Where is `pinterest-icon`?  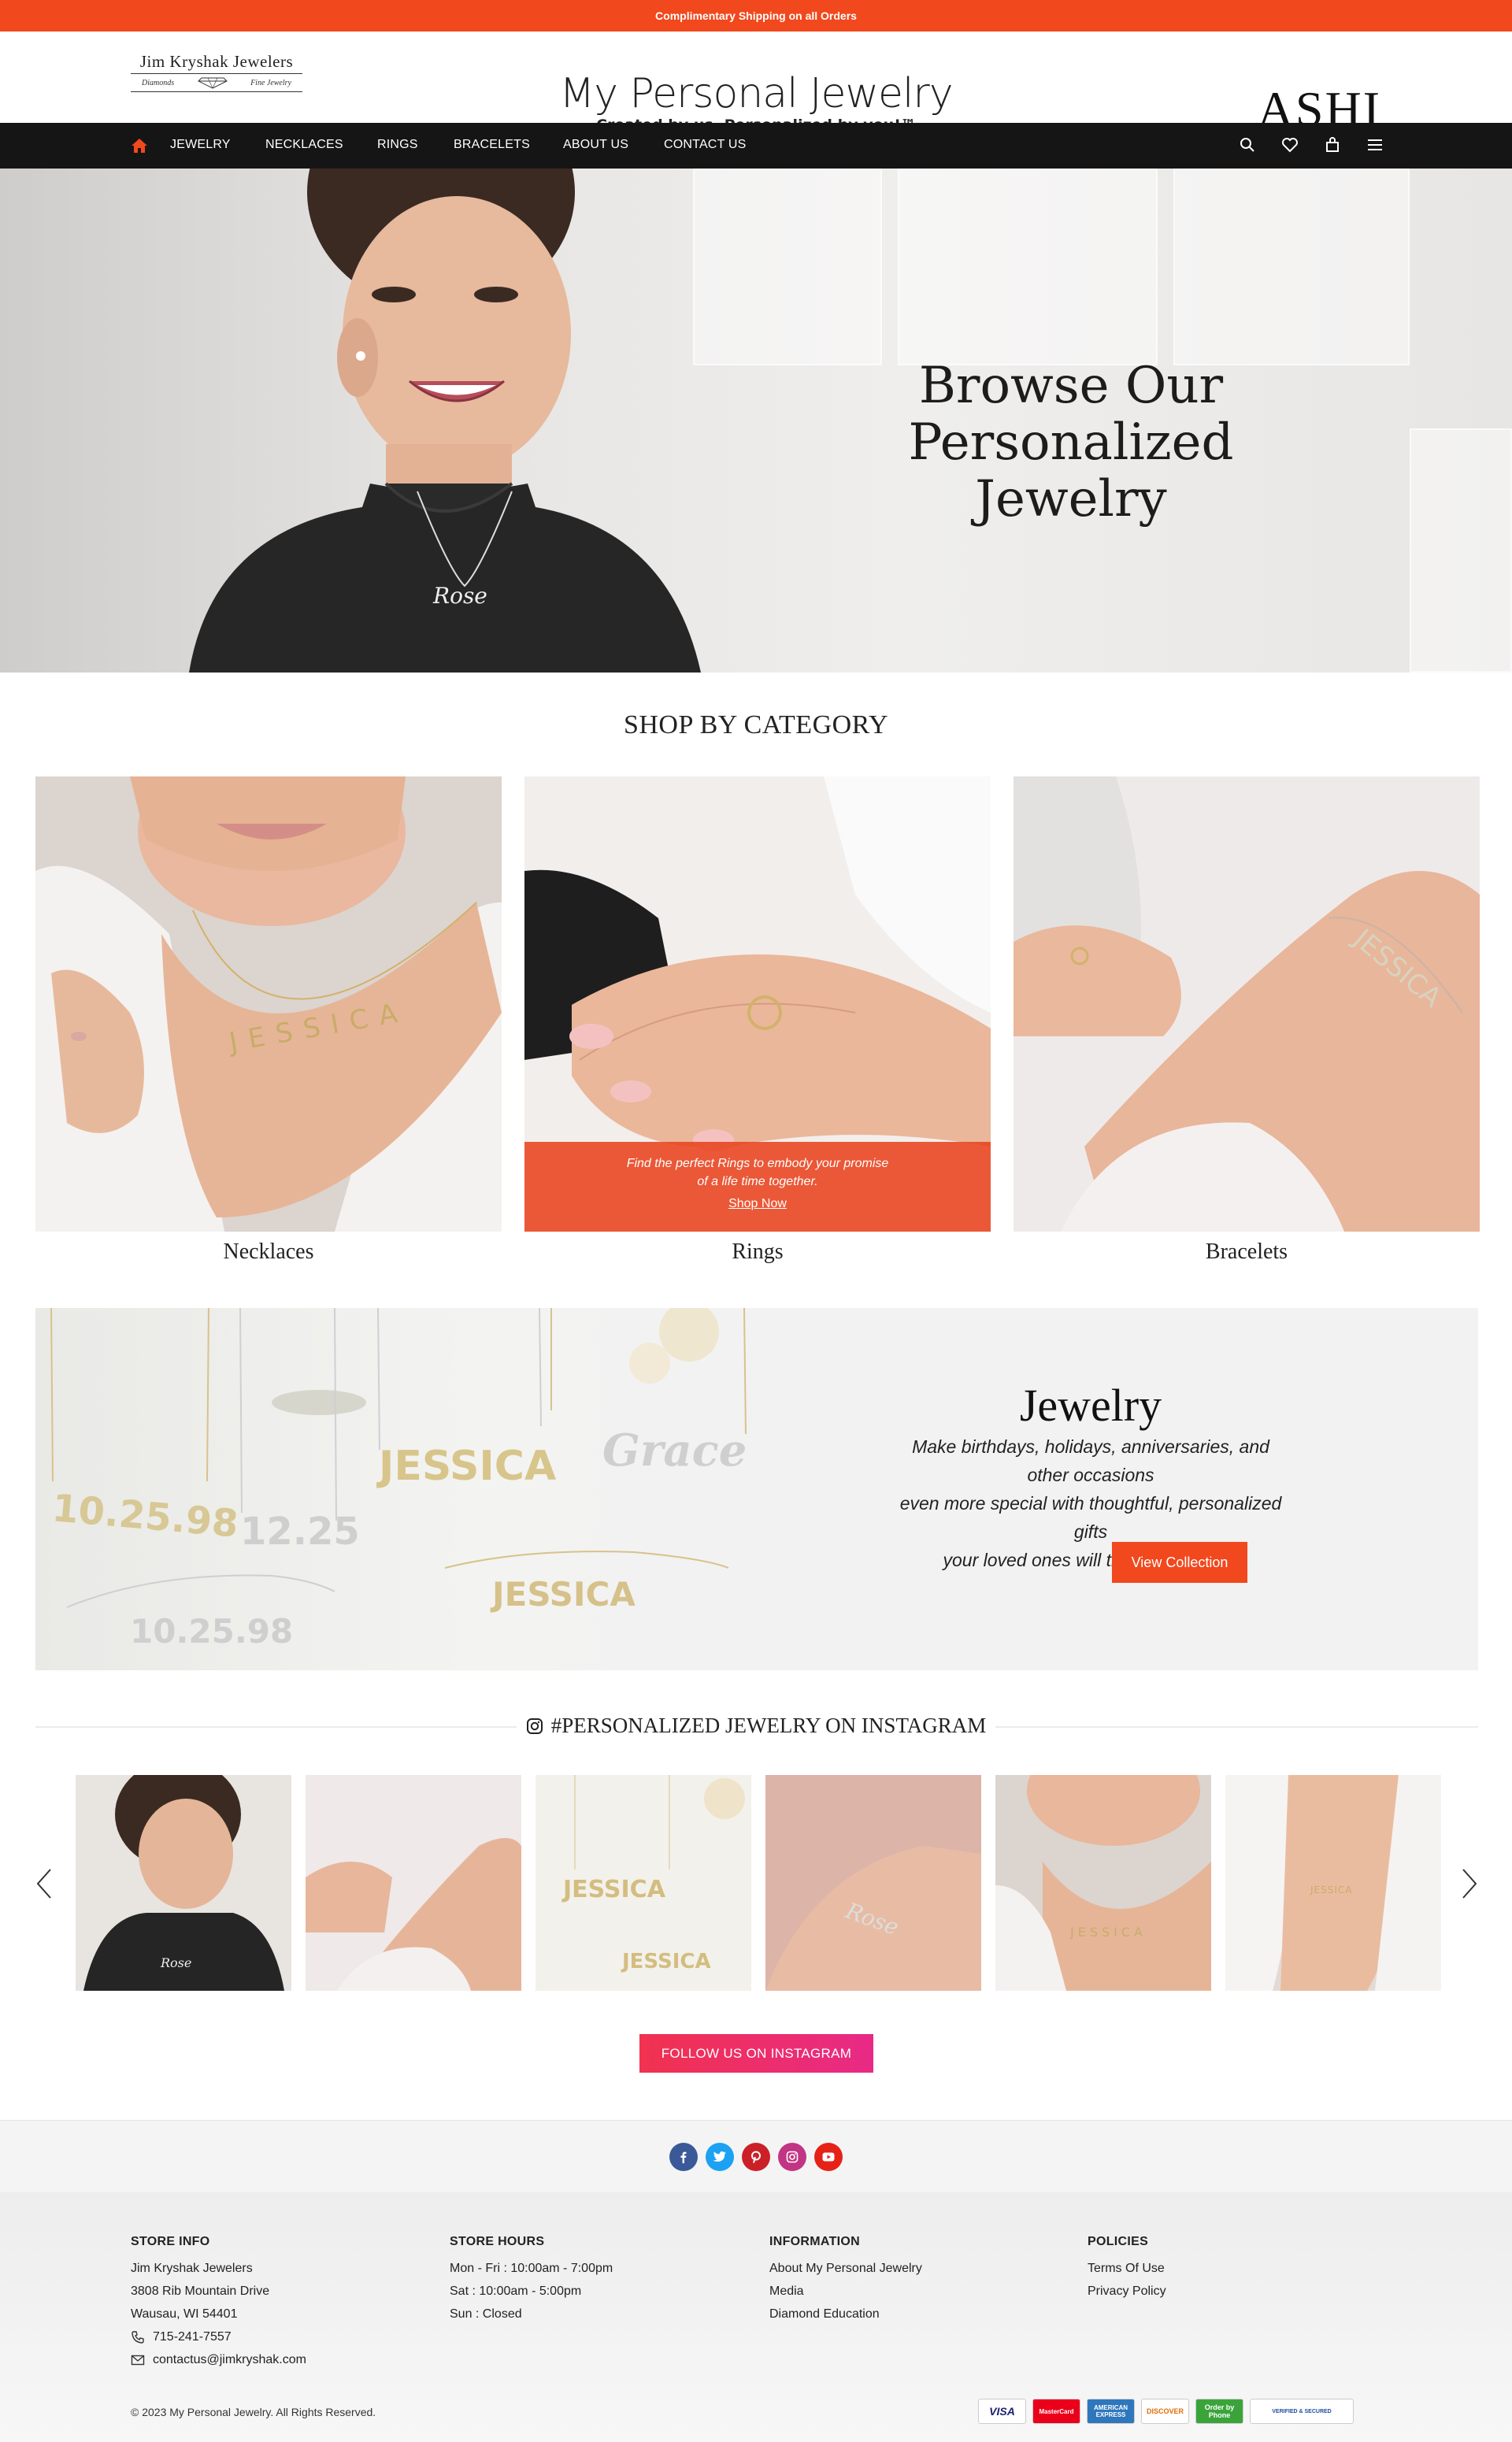
pinterest-icon is located at coordinates (756, 2156).